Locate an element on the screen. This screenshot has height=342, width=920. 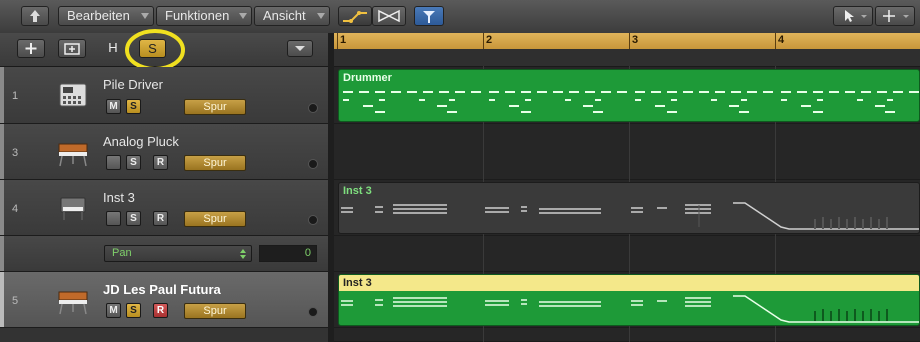
region-name: Drummer is located at coordinates (367, 78).